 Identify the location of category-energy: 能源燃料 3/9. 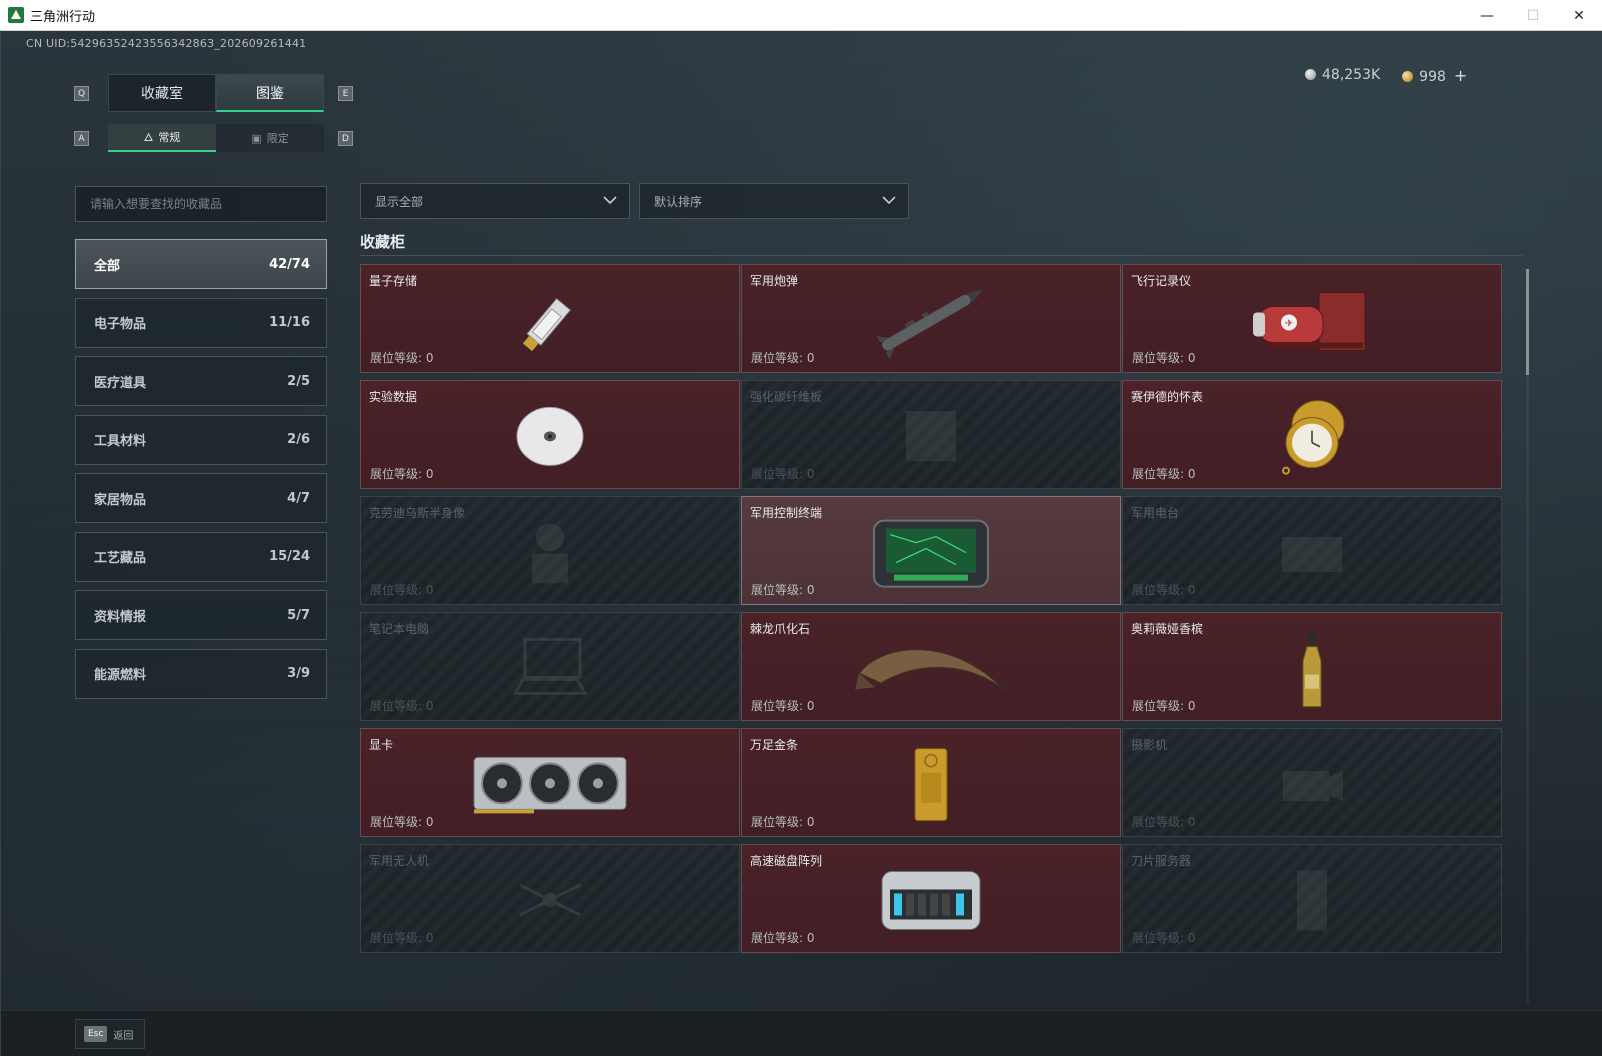
(201, 673).